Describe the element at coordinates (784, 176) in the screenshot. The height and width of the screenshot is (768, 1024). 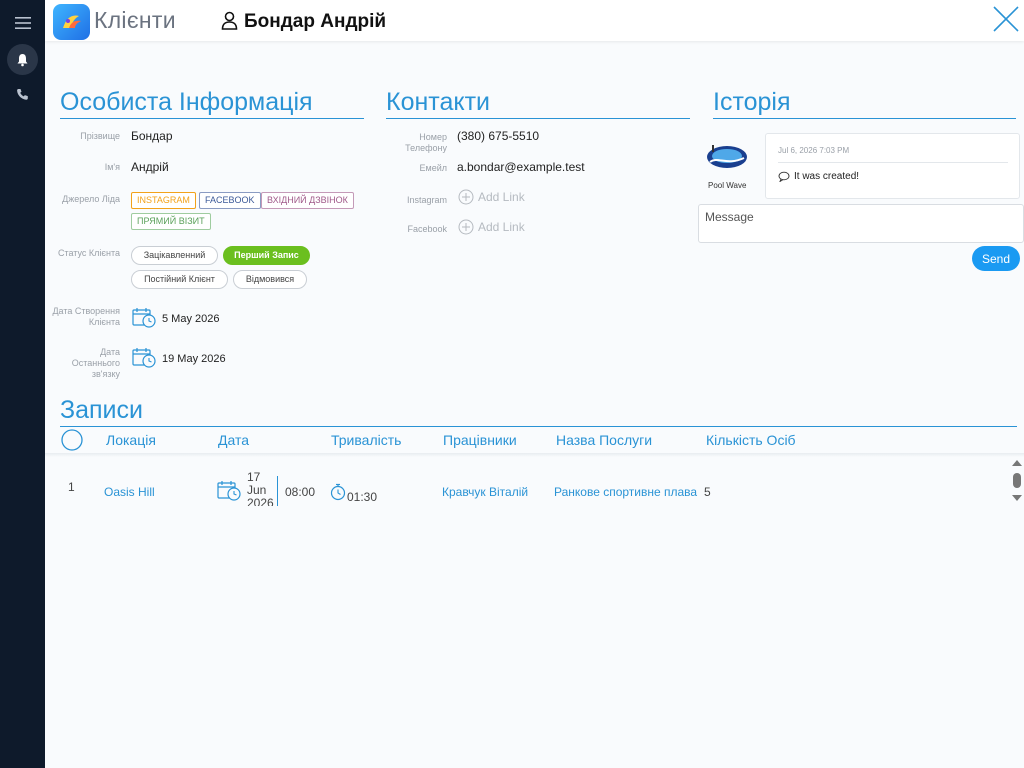
I see `comment-icon` at that location.